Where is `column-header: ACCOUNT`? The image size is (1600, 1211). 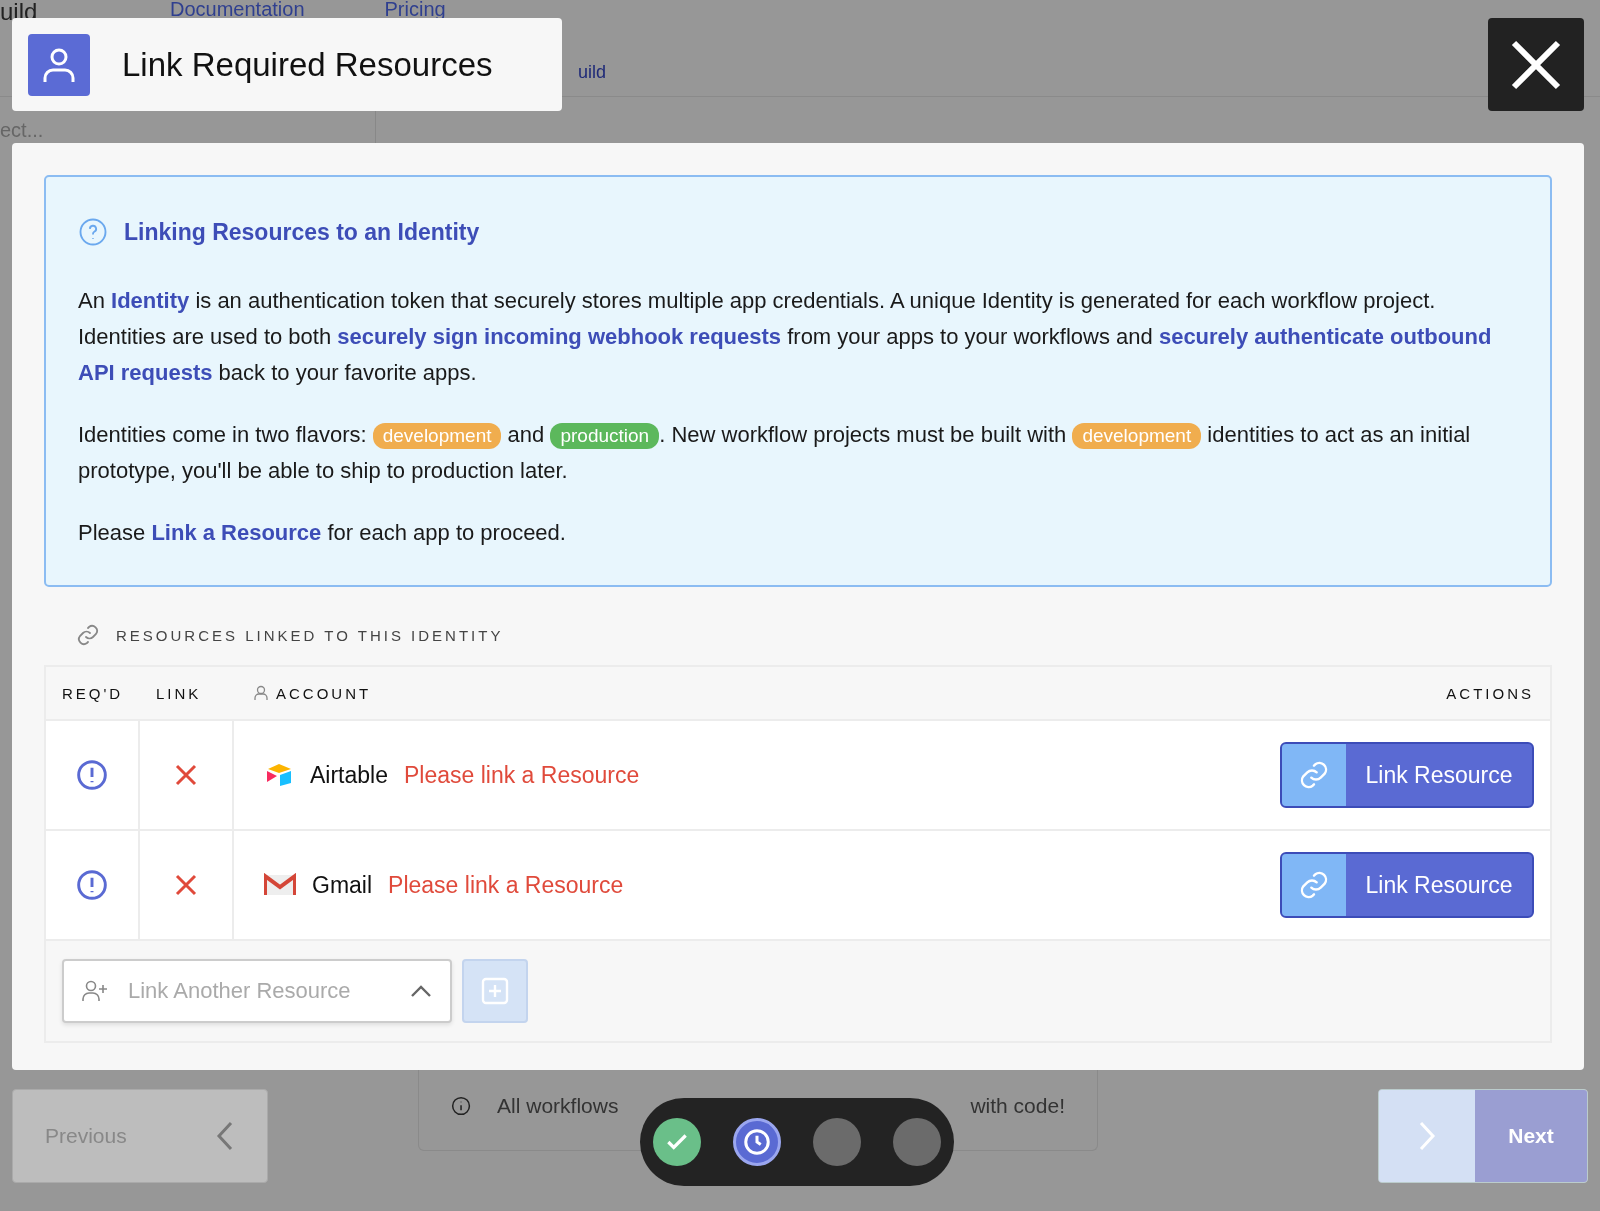 column-header: ACCOUNT is located at coordinates (324, 693).